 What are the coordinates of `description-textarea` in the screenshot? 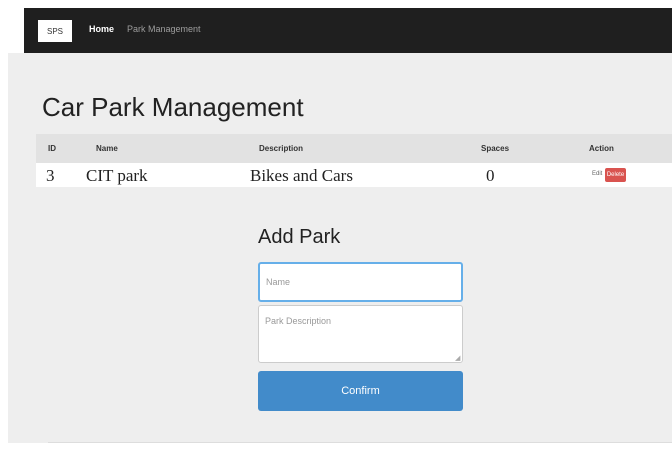 It's located at (360, 334).